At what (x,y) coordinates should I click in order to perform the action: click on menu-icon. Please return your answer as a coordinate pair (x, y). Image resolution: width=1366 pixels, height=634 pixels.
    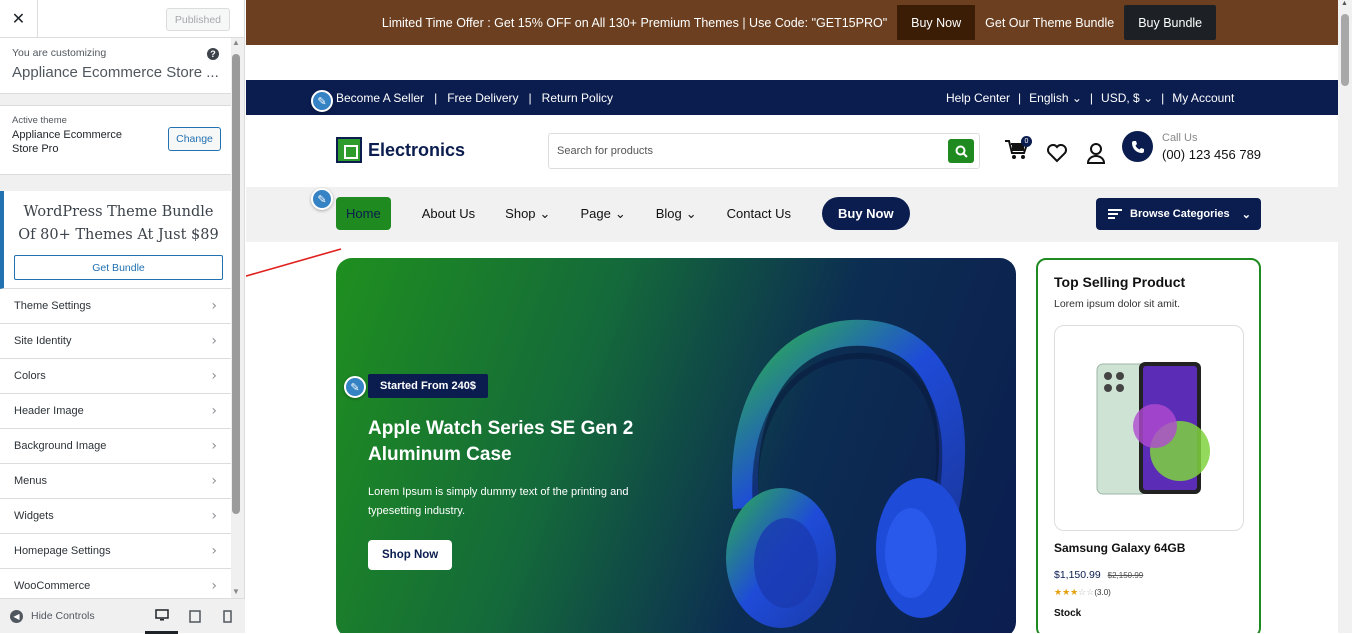
    Looking at the image, I should click on (1115, 214).